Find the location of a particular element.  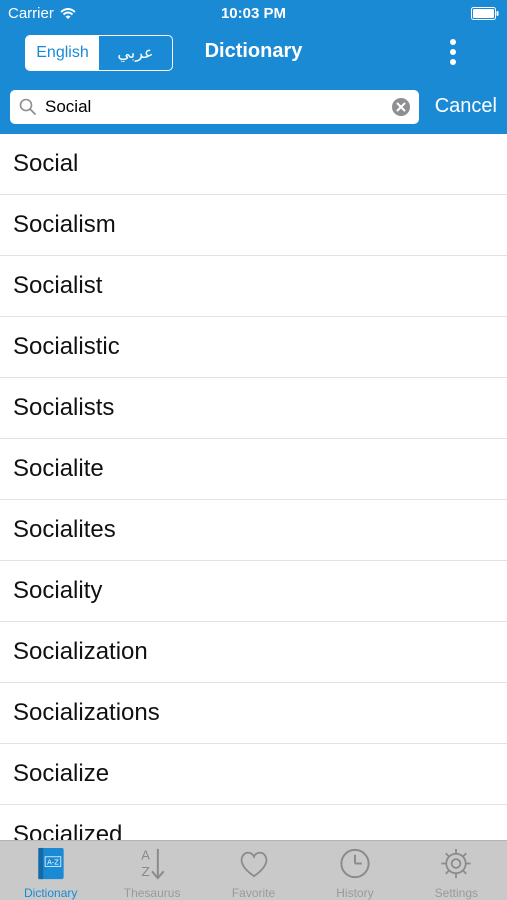

tab-favorite-label: Favorite is located at coordinates (253, 893).